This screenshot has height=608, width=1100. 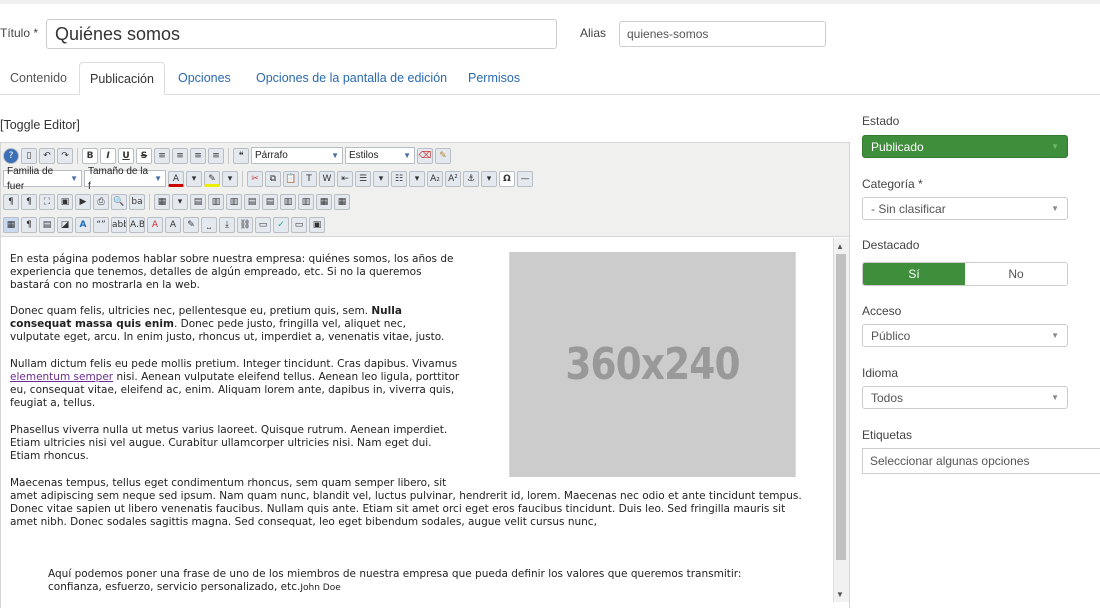 I want to click on template-icon: ▤, so click(x=47, y=224).